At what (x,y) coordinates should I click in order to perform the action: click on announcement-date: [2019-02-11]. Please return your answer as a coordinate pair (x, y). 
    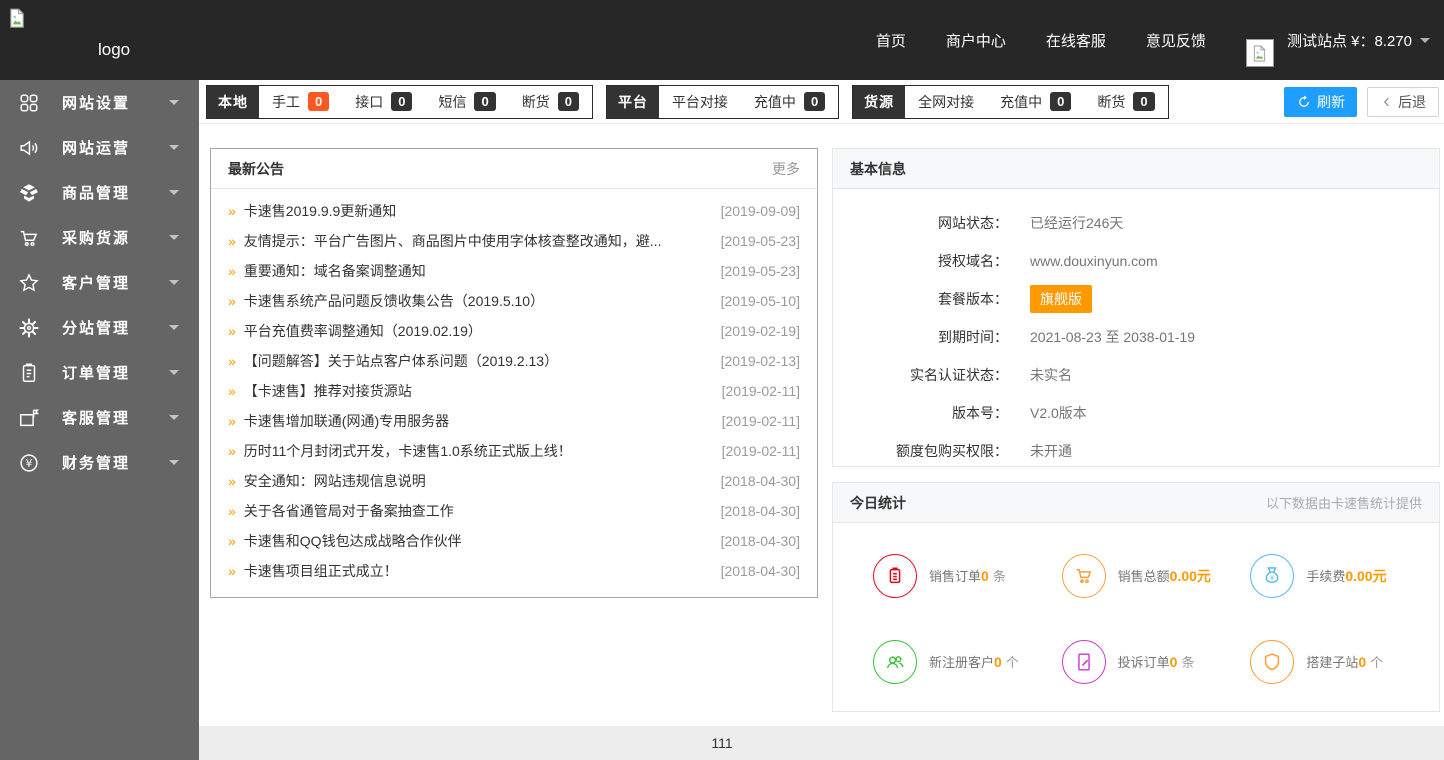
    Looking at the image, I should click on (760, 391).